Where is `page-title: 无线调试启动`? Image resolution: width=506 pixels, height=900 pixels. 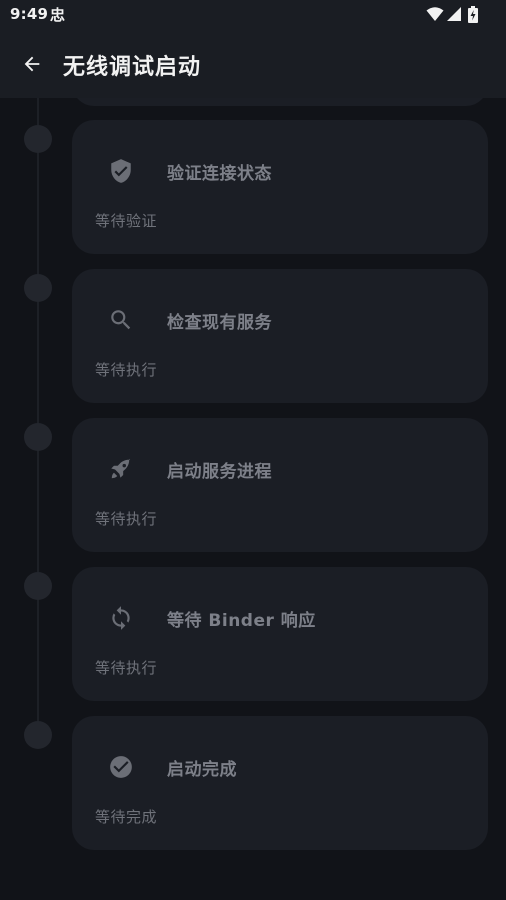 page-title: 无线调试启动 is located at coordinates (132, 67).